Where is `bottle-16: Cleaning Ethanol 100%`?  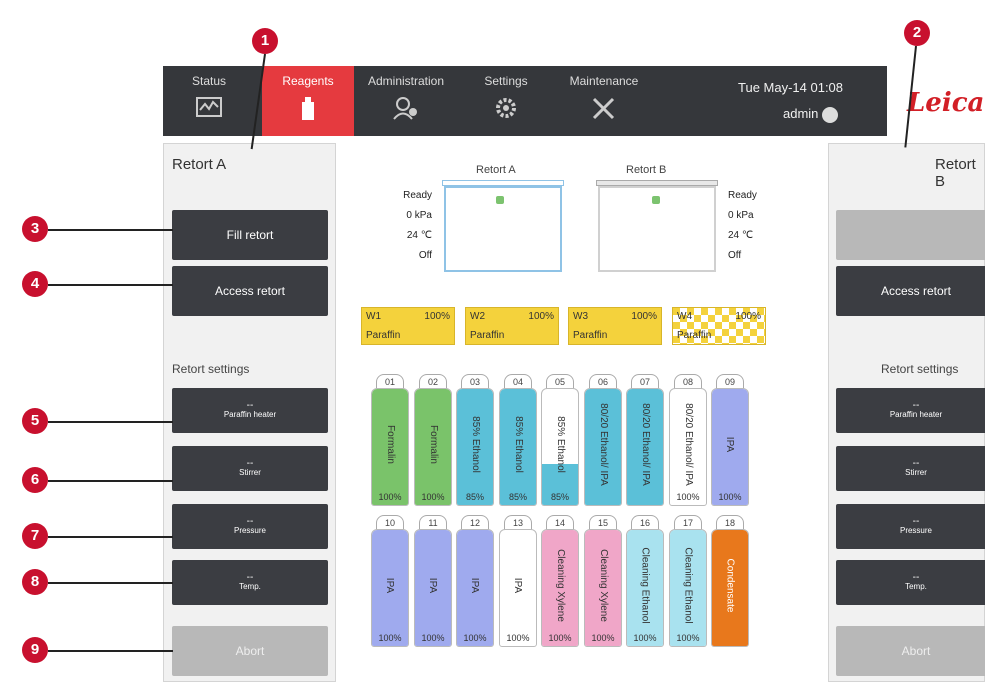
bottle-16: Cleaning Ethanol 100% is located at coordinates (645, 588).